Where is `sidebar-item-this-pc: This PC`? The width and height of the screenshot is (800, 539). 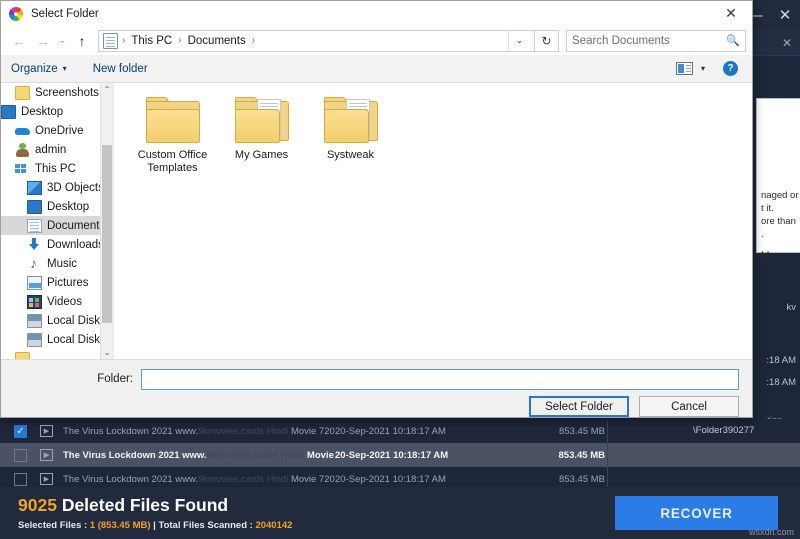
sidebar-item-this-pc: This PC is located at coordinates (57, 168).